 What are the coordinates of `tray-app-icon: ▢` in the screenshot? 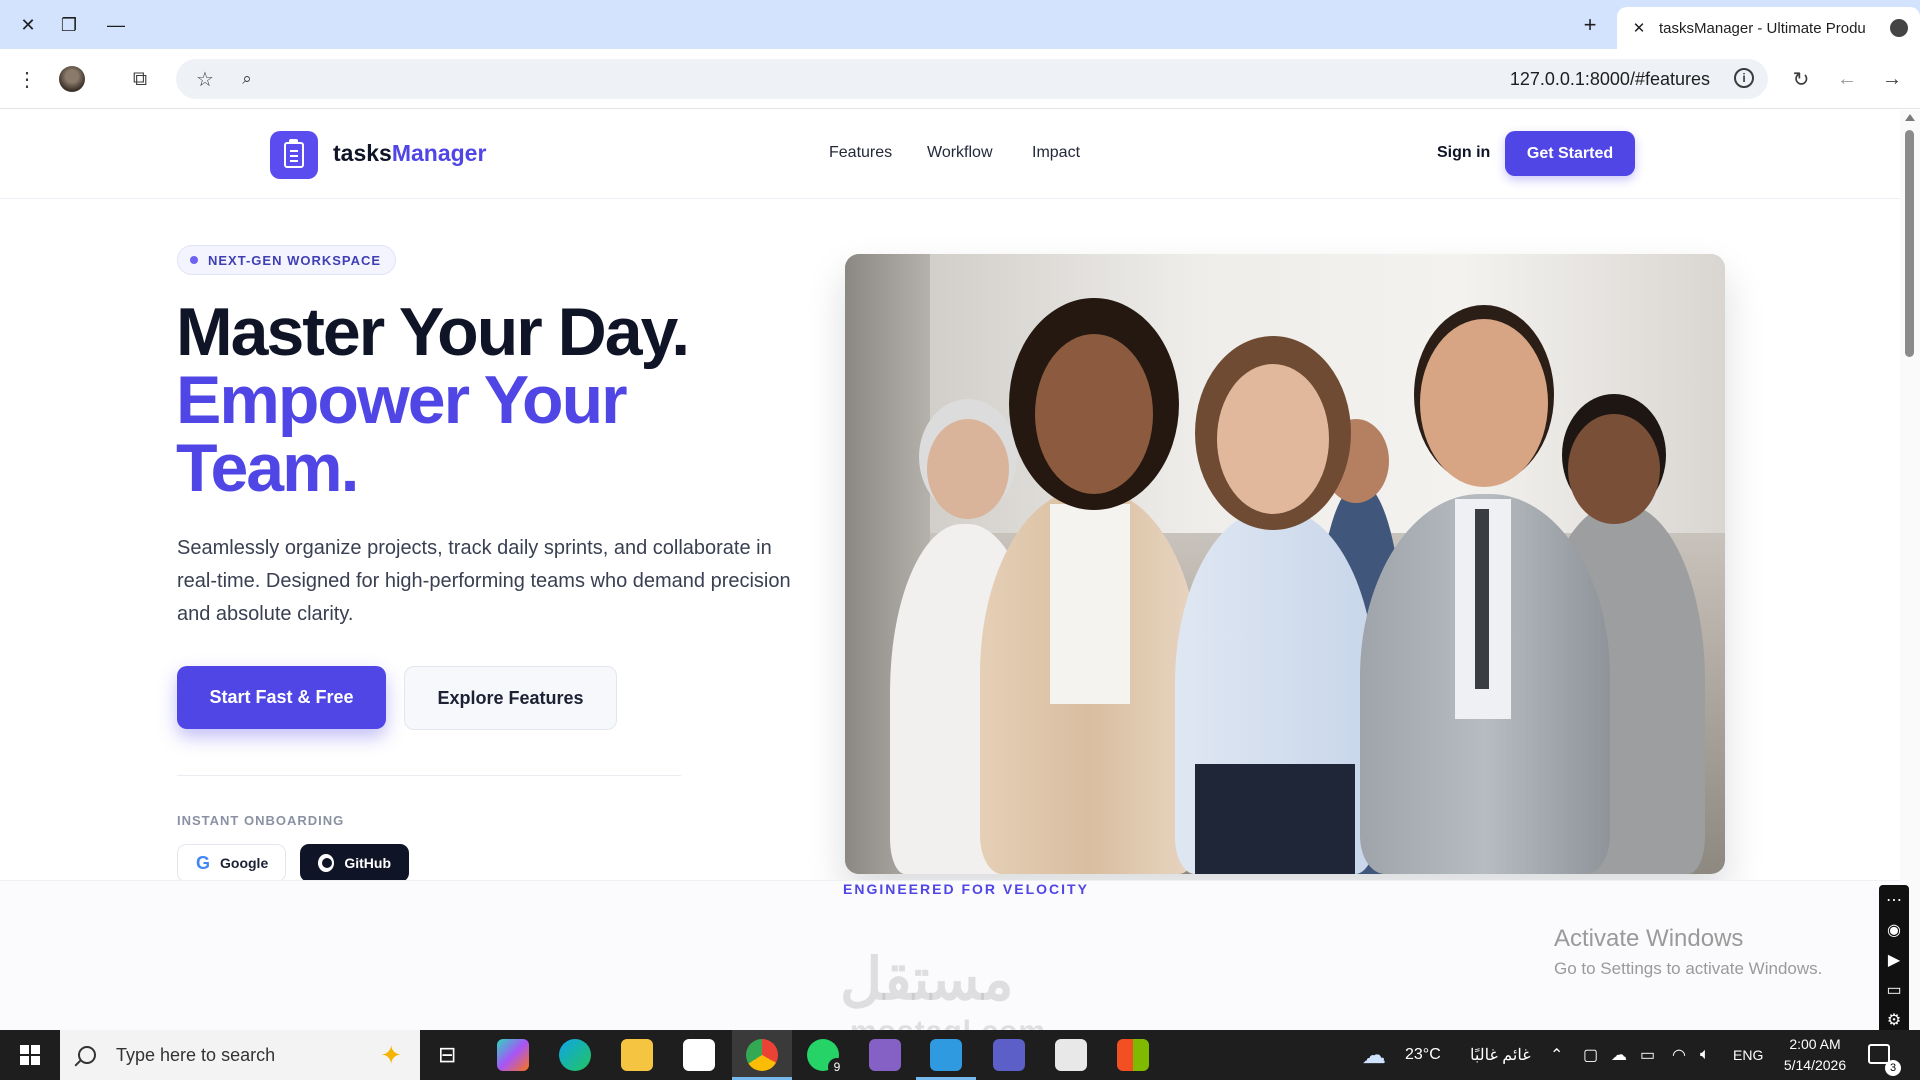 It's located at (1590, 1055).